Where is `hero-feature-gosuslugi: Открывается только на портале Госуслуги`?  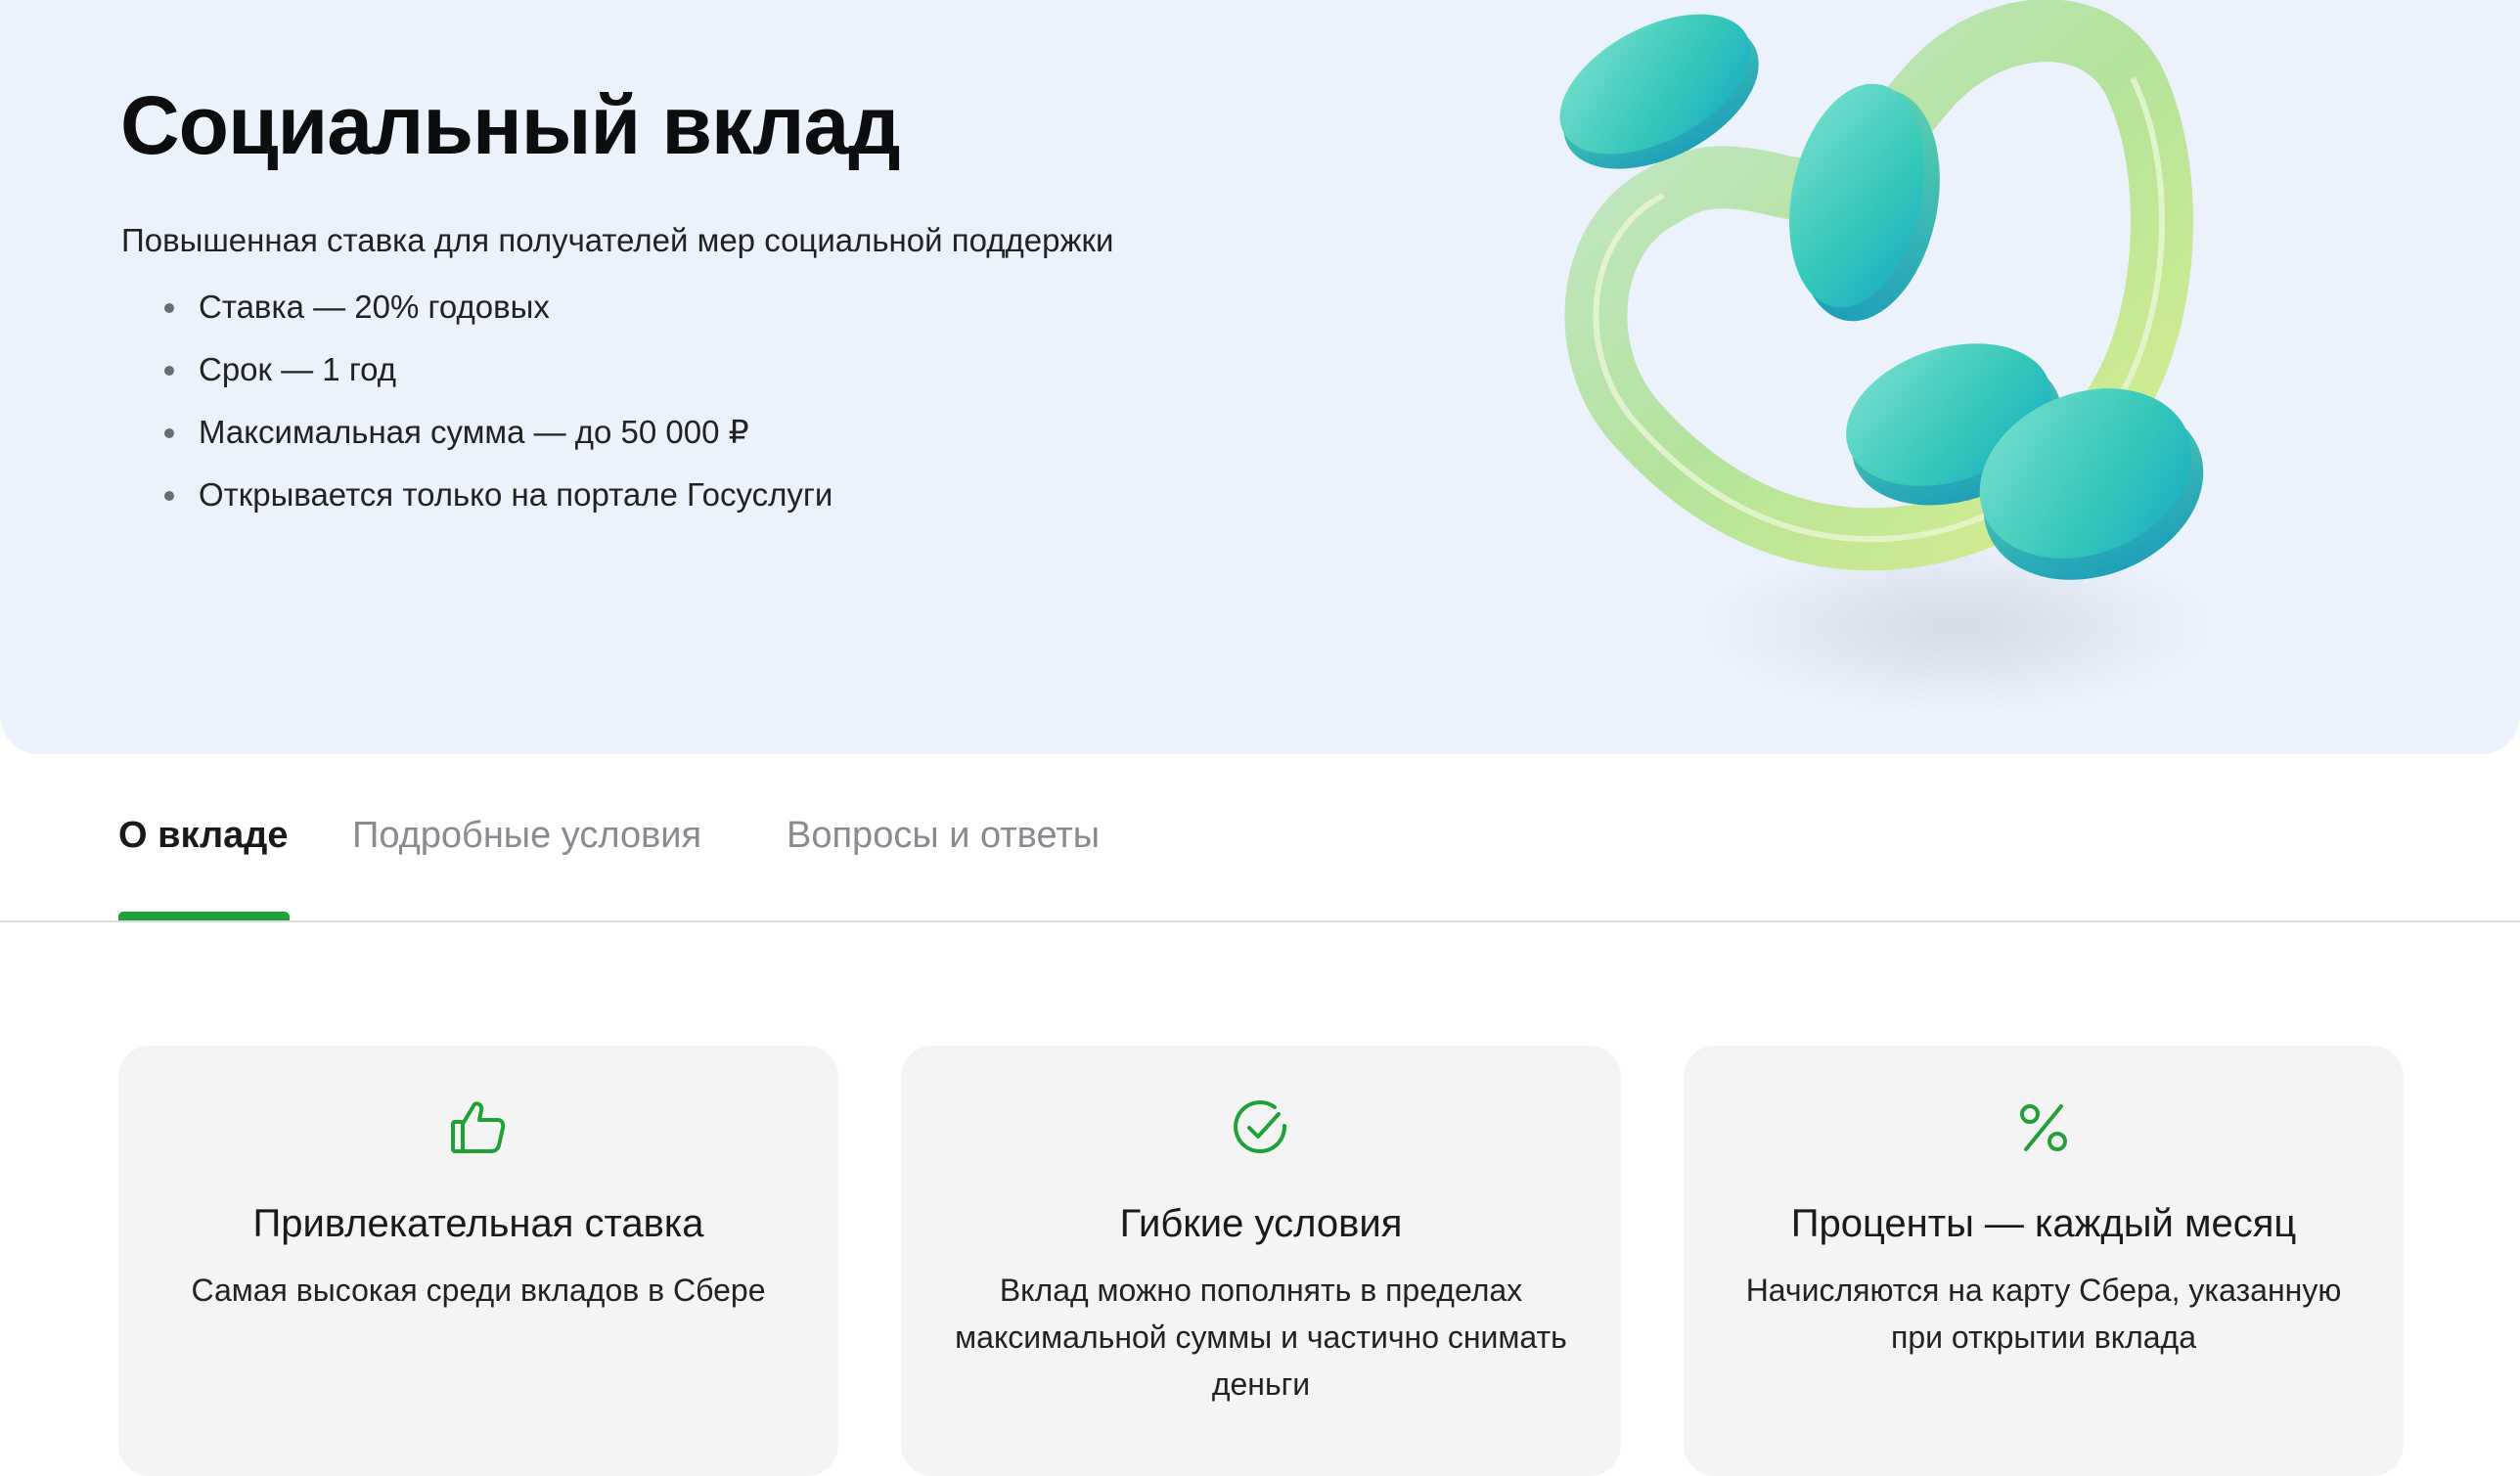 hero-feature-gosuslugi: Открывается только на портале Госуслуги is located at coordinates (494, 507).